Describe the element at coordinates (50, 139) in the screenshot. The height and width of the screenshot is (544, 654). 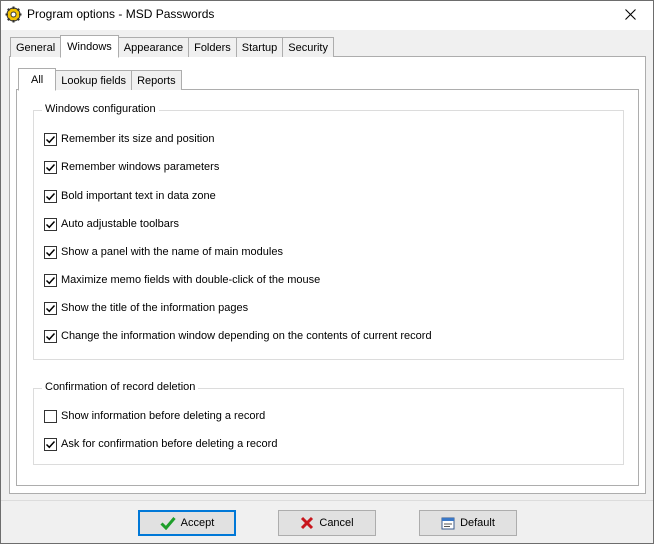
I see `checkbox-remember-size-position` at that location.